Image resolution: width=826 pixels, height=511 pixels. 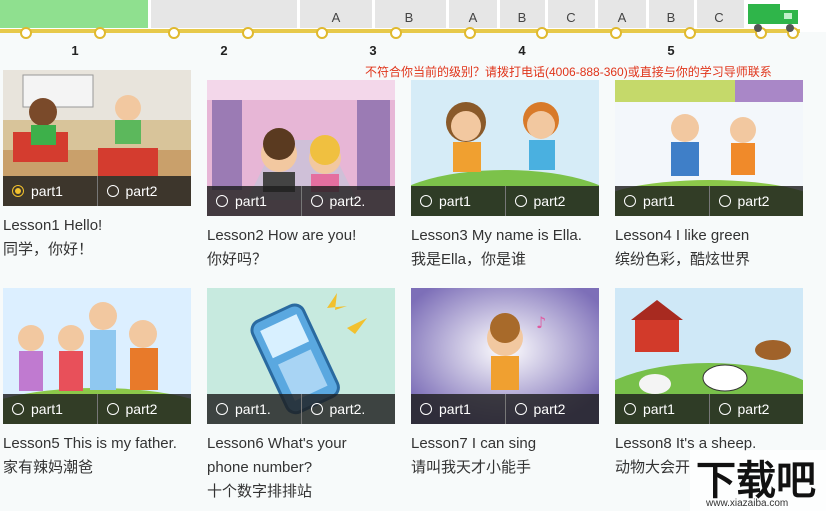 What do you see at coordinates (471, 467) in the screenshot?
I see `lesson-subtitle: 请叫我天才小能手` at bounding box center [471, 467].